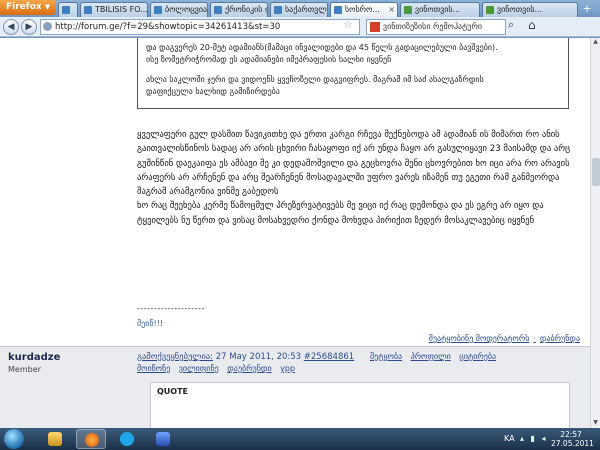  I want to click on search-placeholder: ვინთიზეზისი რემოჰატური, so click(432, 26).